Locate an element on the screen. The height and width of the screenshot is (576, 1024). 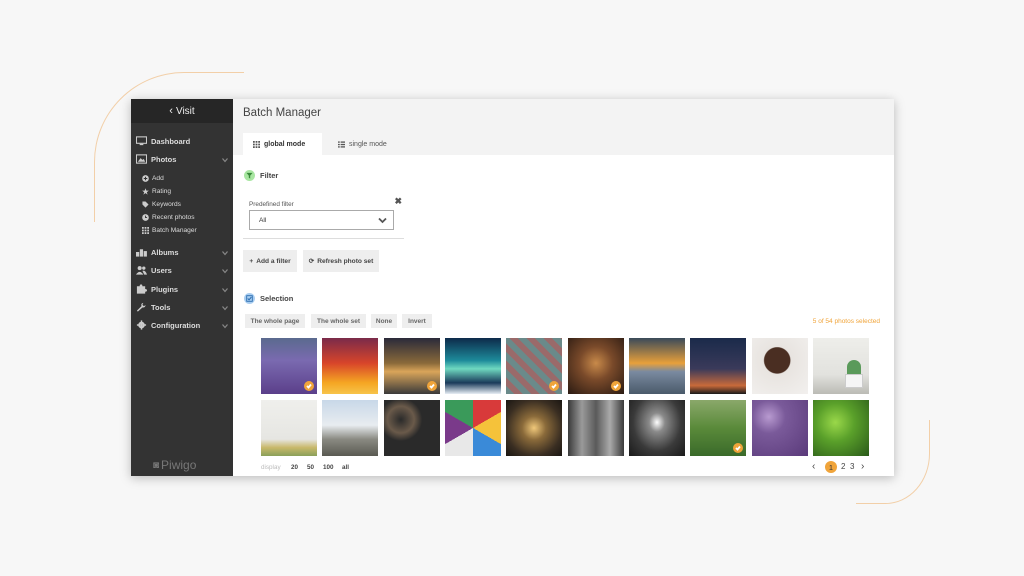
select-none-button: None is located at coordinates (384, 321).